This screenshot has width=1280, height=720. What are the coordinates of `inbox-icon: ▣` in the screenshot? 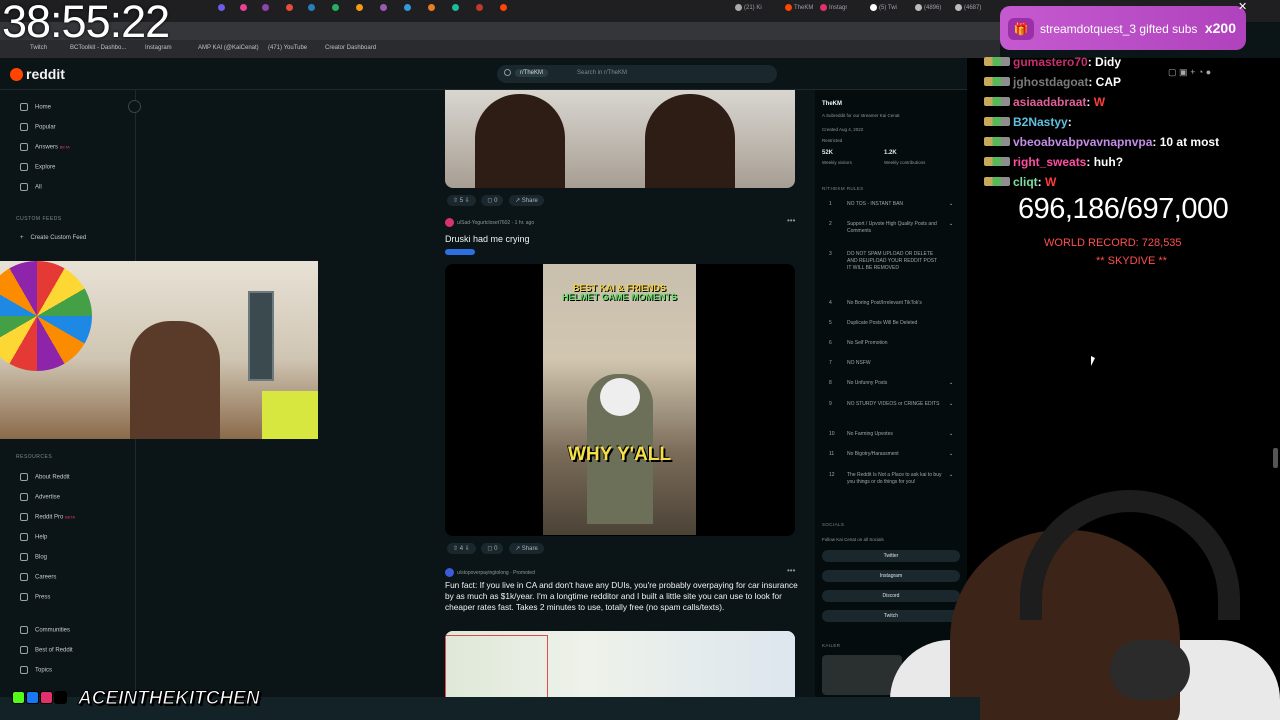 It's located at (1183, 72).